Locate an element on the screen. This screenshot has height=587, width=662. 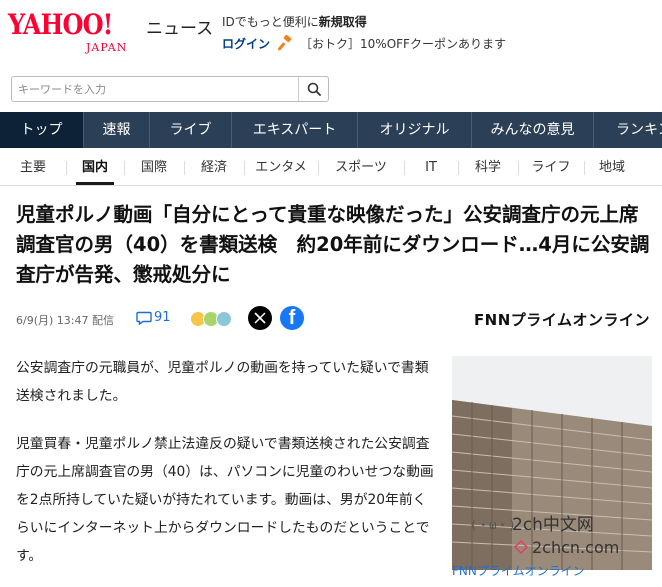
coupon-link: ［おトク］10%OFFクーポンあります is located at coordinates (403, 43).